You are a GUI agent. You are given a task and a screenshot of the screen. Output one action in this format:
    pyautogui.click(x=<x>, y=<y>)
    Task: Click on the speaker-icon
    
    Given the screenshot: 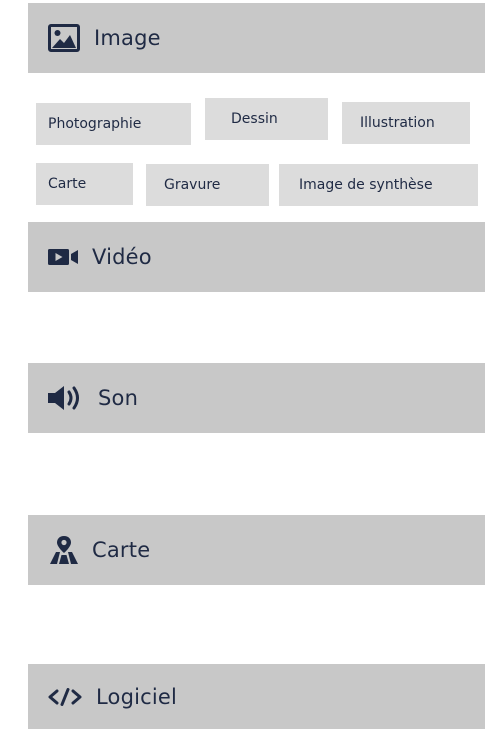 What is the action you would take?
    pyautogui.click(x=66, y=398)
    